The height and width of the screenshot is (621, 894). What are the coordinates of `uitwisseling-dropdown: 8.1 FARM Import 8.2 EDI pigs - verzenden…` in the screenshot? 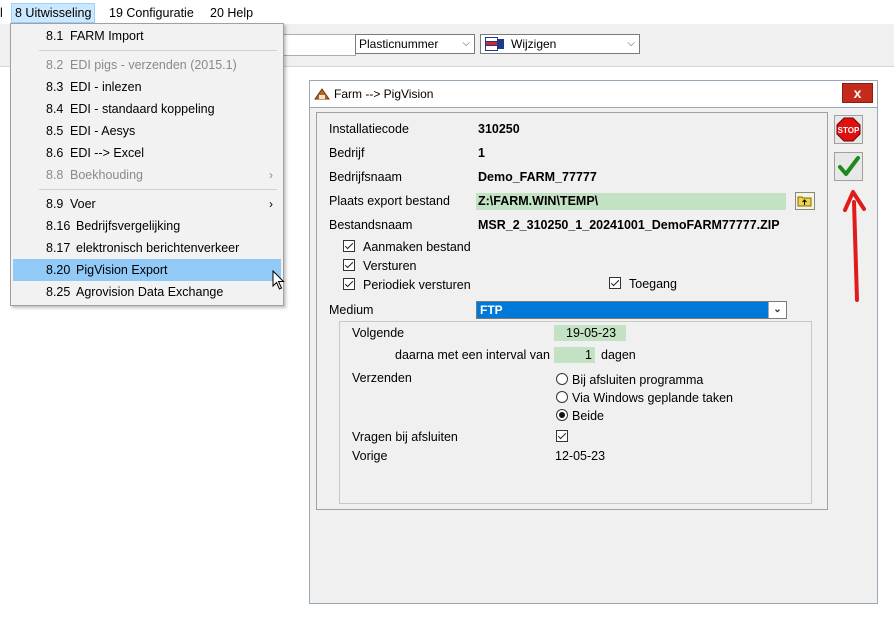 It's located at (147, 164).